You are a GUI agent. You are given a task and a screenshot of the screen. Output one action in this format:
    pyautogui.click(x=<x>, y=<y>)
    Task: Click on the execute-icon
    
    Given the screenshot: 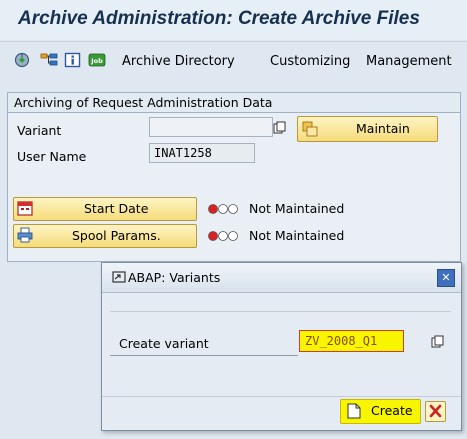 What is the action you would take?
    pyautogui.click(x=23, y=60)
    